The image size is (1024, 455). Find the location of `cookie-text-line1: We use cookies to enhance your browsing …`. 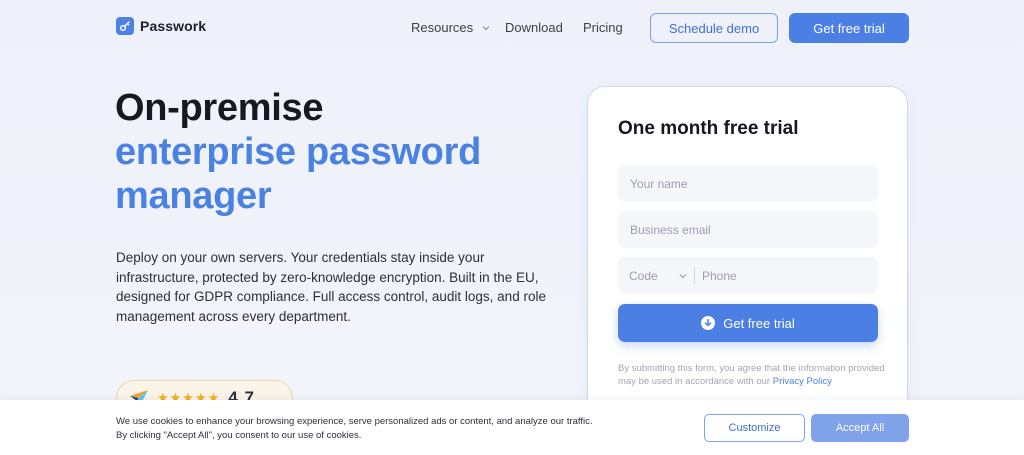

cookie-text-line1: We use cookies to enhance your browsing … is located at coordinates (354, 421).